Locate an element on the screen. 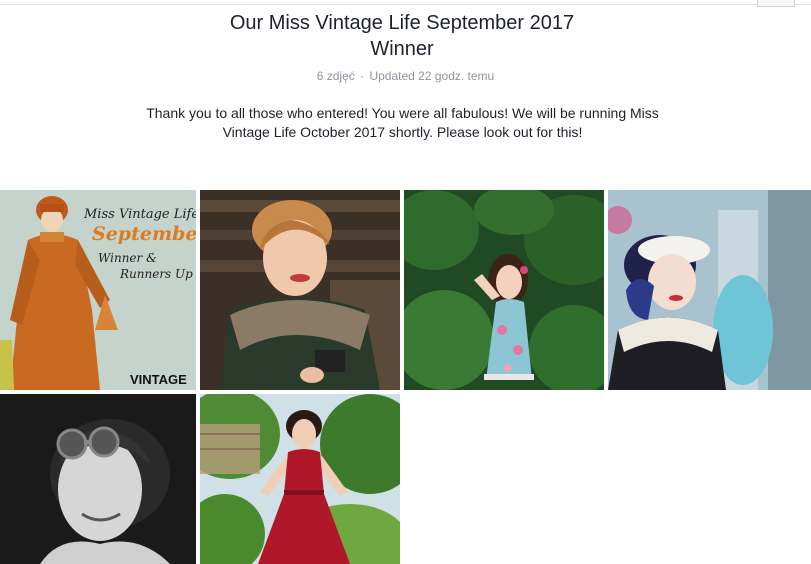 The height and width of the screenshot is (564, 811). photo-thumbnail-red-dress is located at coordinates (300, 479).